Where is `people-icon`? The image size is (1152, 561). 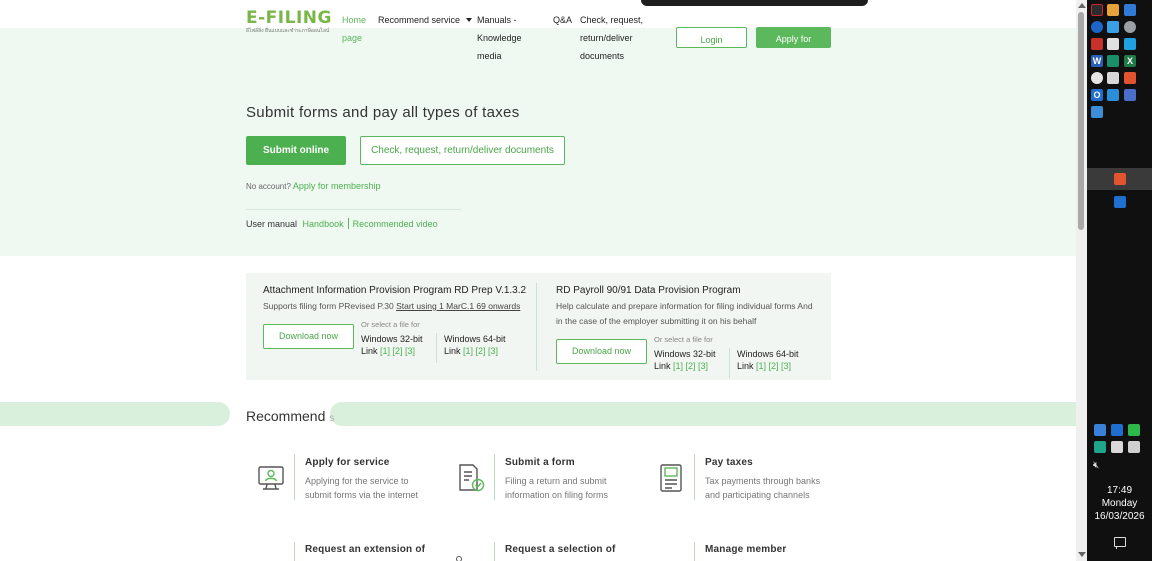
people-icon is located at coordinates (1130, 95).